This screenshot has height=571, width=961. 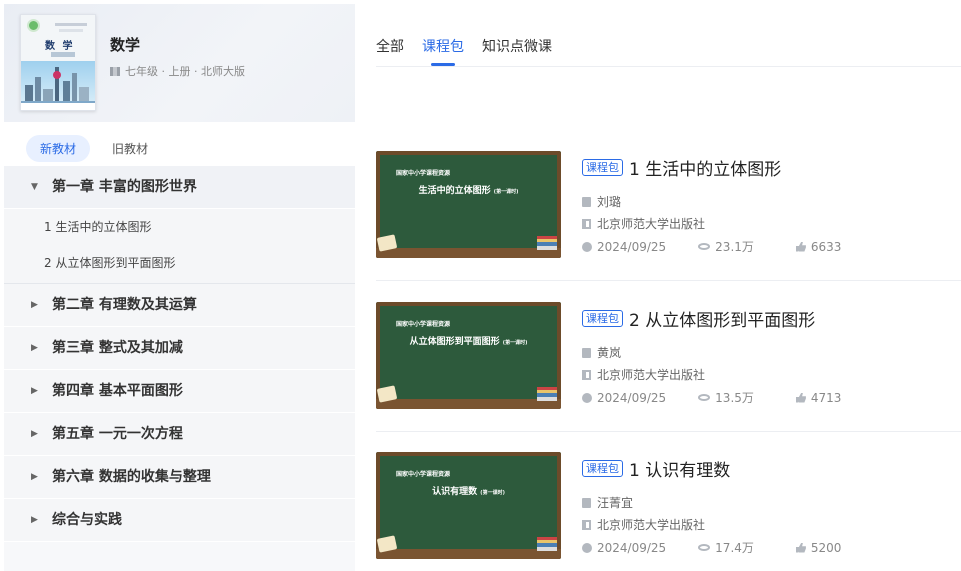 I want to click on chapter-2: ▶ 第二章 有理数及其运算, so click(x=179, y=305).